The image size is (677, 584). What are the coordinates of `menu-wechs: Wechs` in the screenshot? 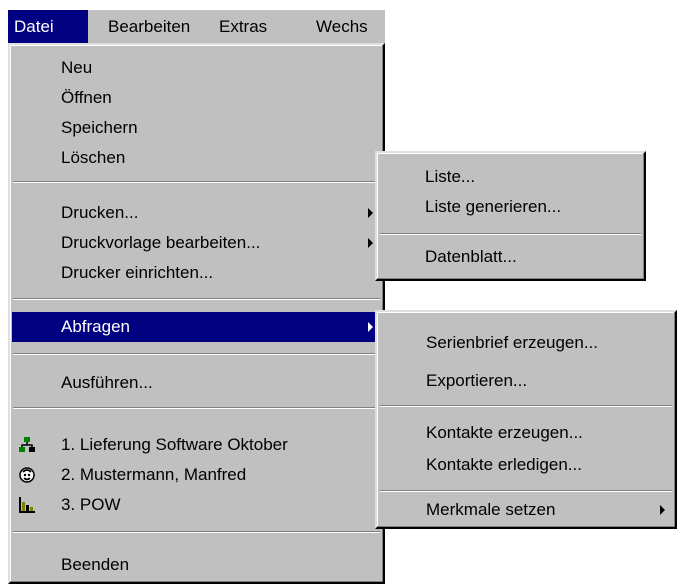 It's located at (347, 26).